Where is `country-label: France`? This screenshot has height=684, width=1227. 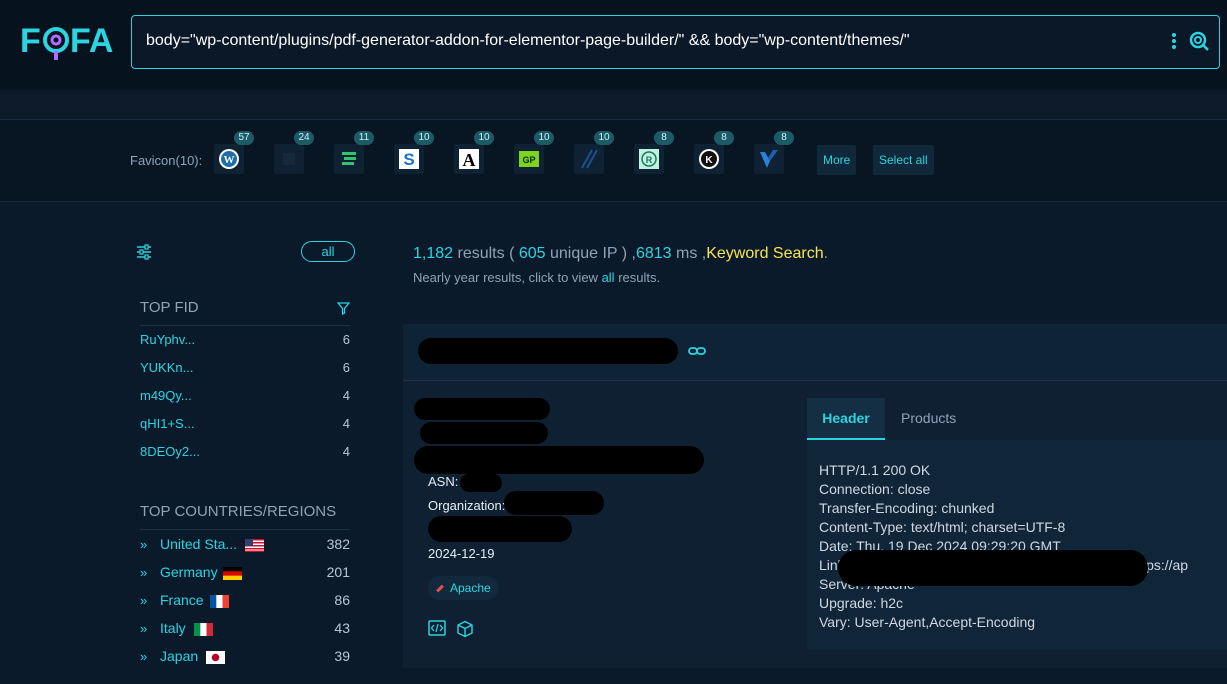 country-label: France is located at coordinates (182, 600).